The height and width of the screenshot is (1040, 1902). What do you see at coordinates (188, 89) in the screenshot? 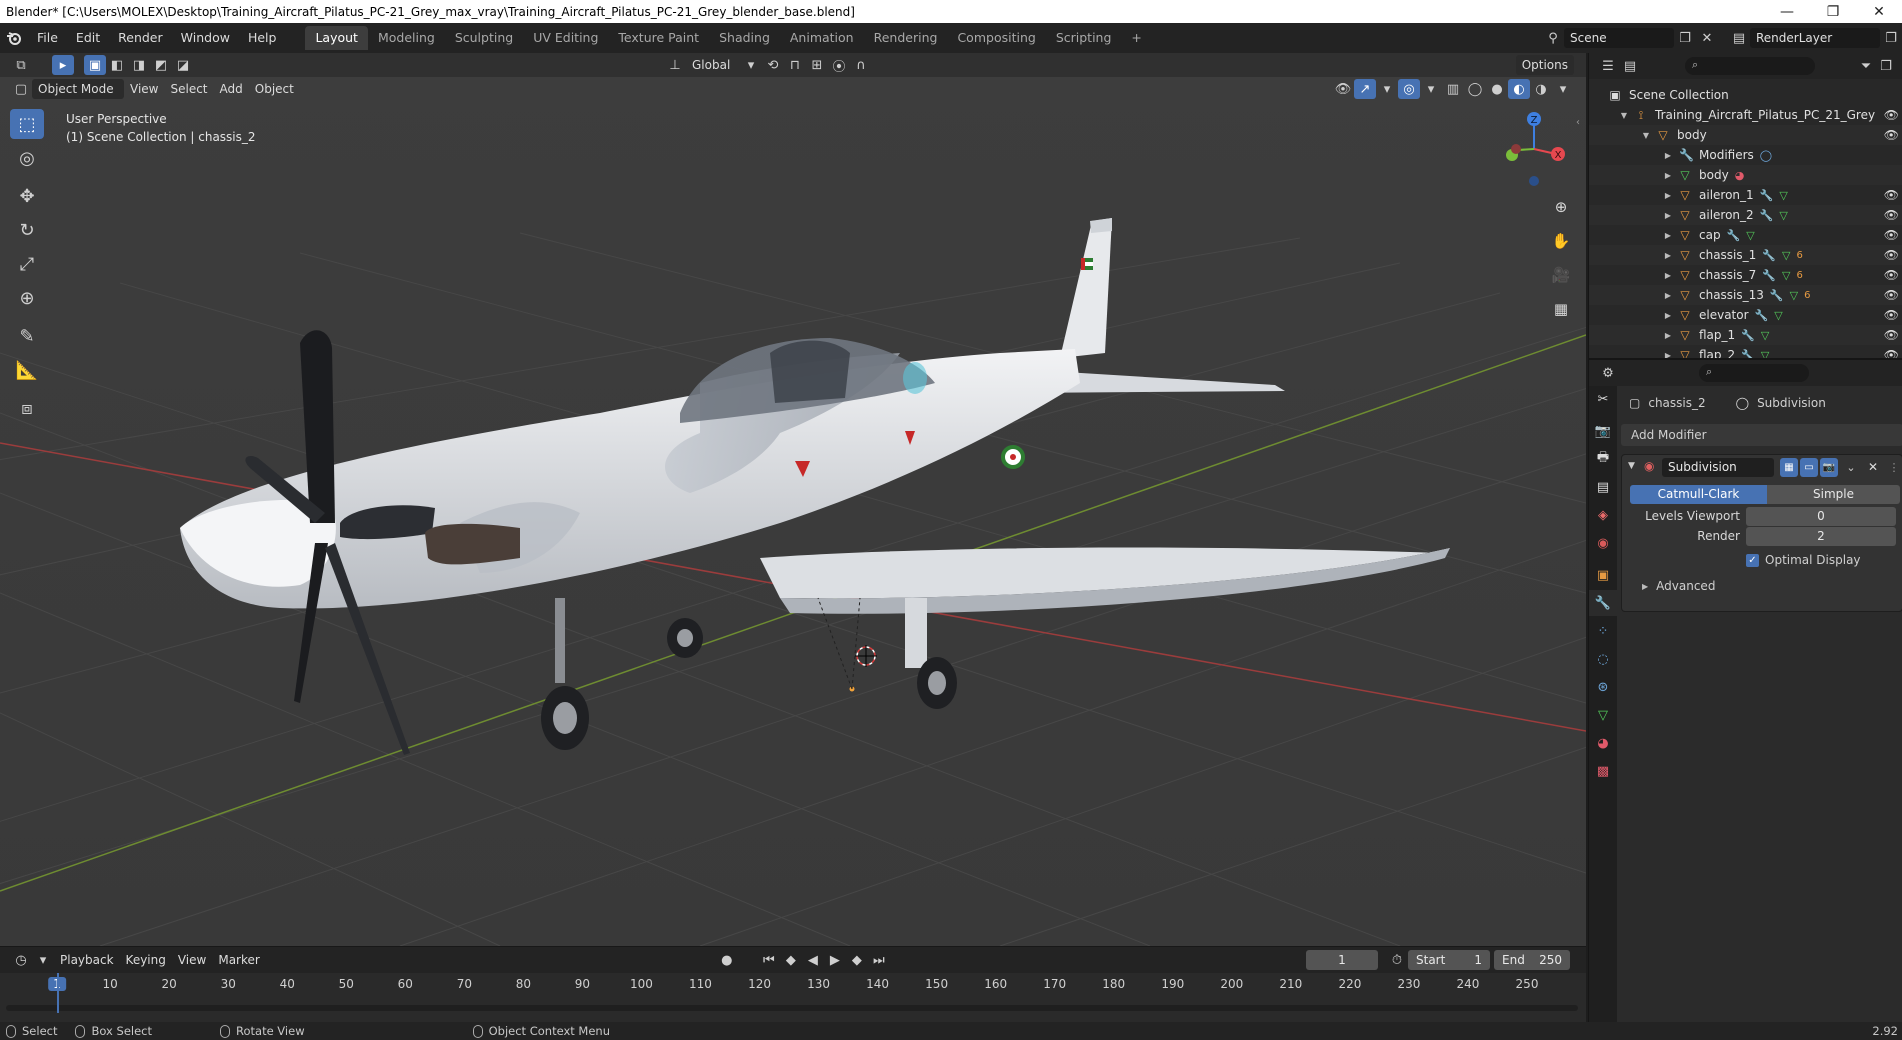
I see `viewport-menu-select: Select` at bounding box center [188, 89].